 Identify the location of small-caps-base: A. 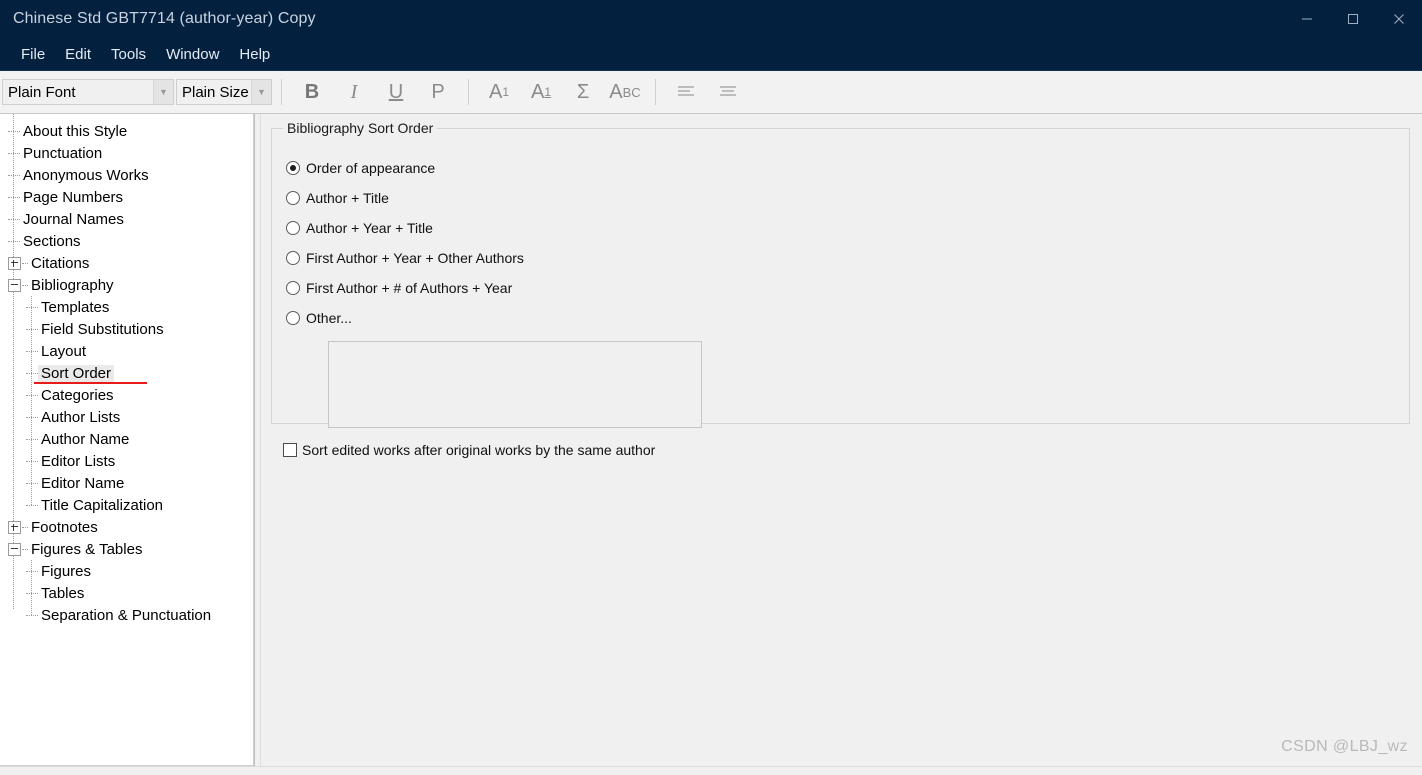
(616, 92).